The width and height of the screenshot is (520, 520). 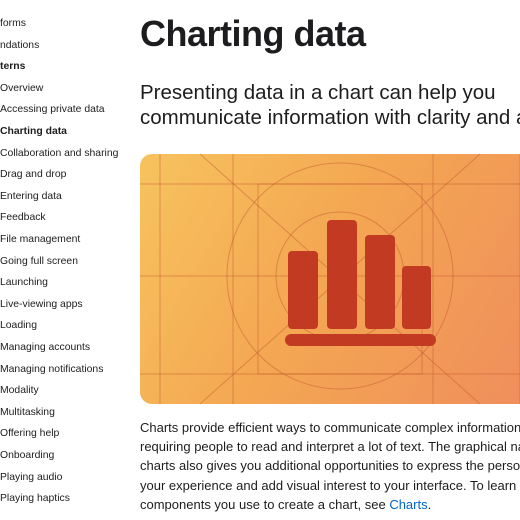 What do you see at coordinates (19, 391) in the screenshot?
I see `sidebar-item: Modality` at bounding box center [19, 391].